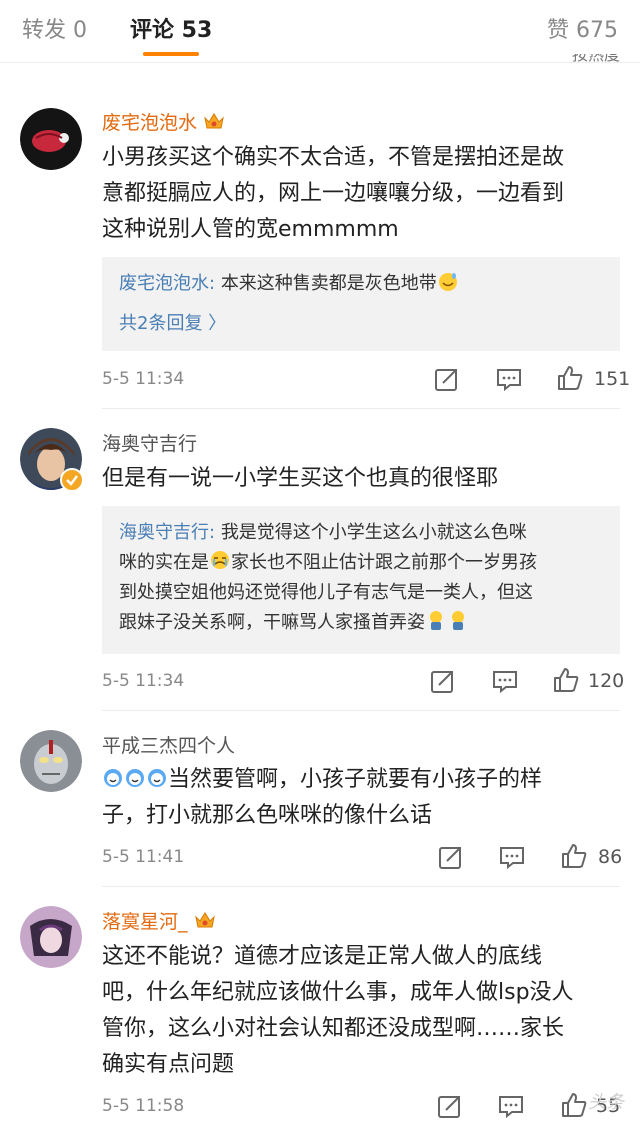 This screenshot has height=1124, width=640. What do you see at coordinates (300, 478) in the screenshot?
I see `comment-text-line: 但是有一说一小学生买这个也真的很怪耶` at bounding box center [300, 478].